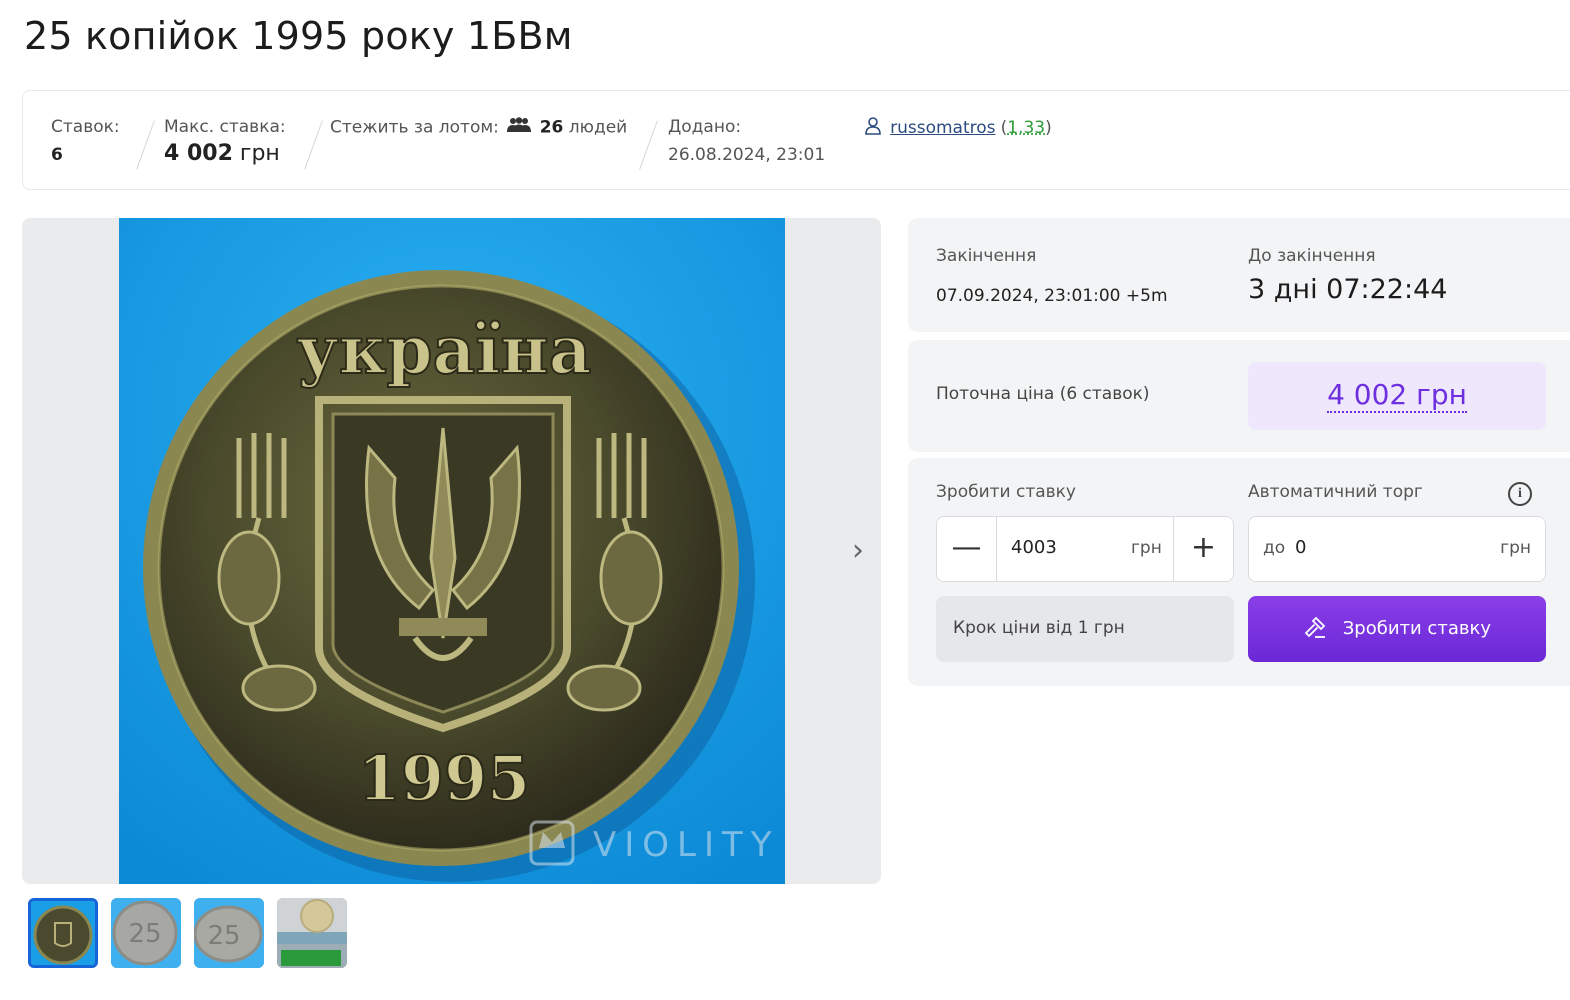  I want to click on watchers-stat: Стежить за лотом: 26 людей, so click(478, 127).